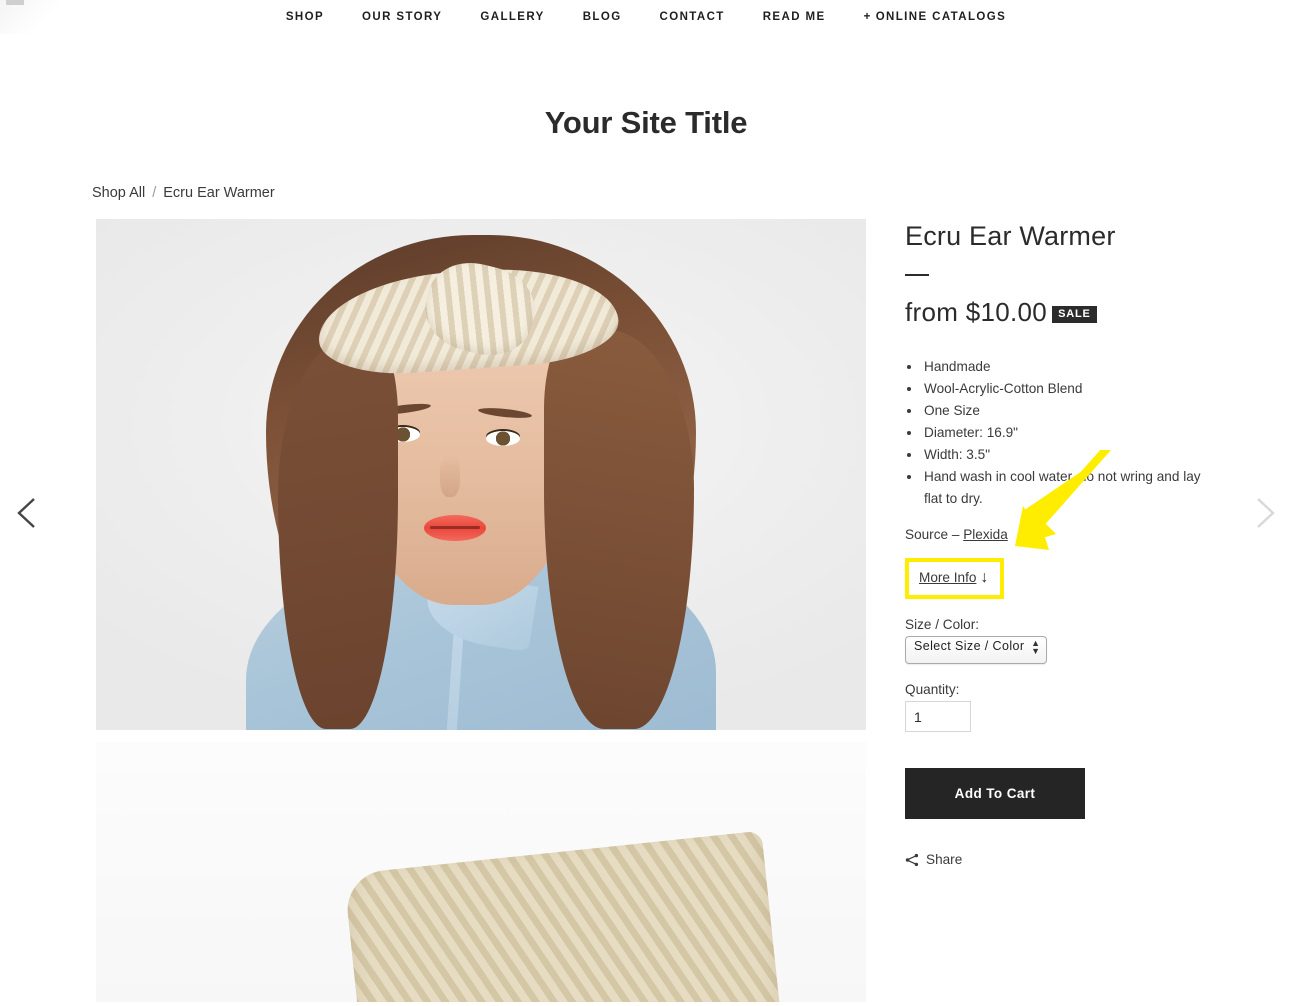 The image size is (1292, 1006). I want to click on chevron-right-icon, so click(1264, 513).